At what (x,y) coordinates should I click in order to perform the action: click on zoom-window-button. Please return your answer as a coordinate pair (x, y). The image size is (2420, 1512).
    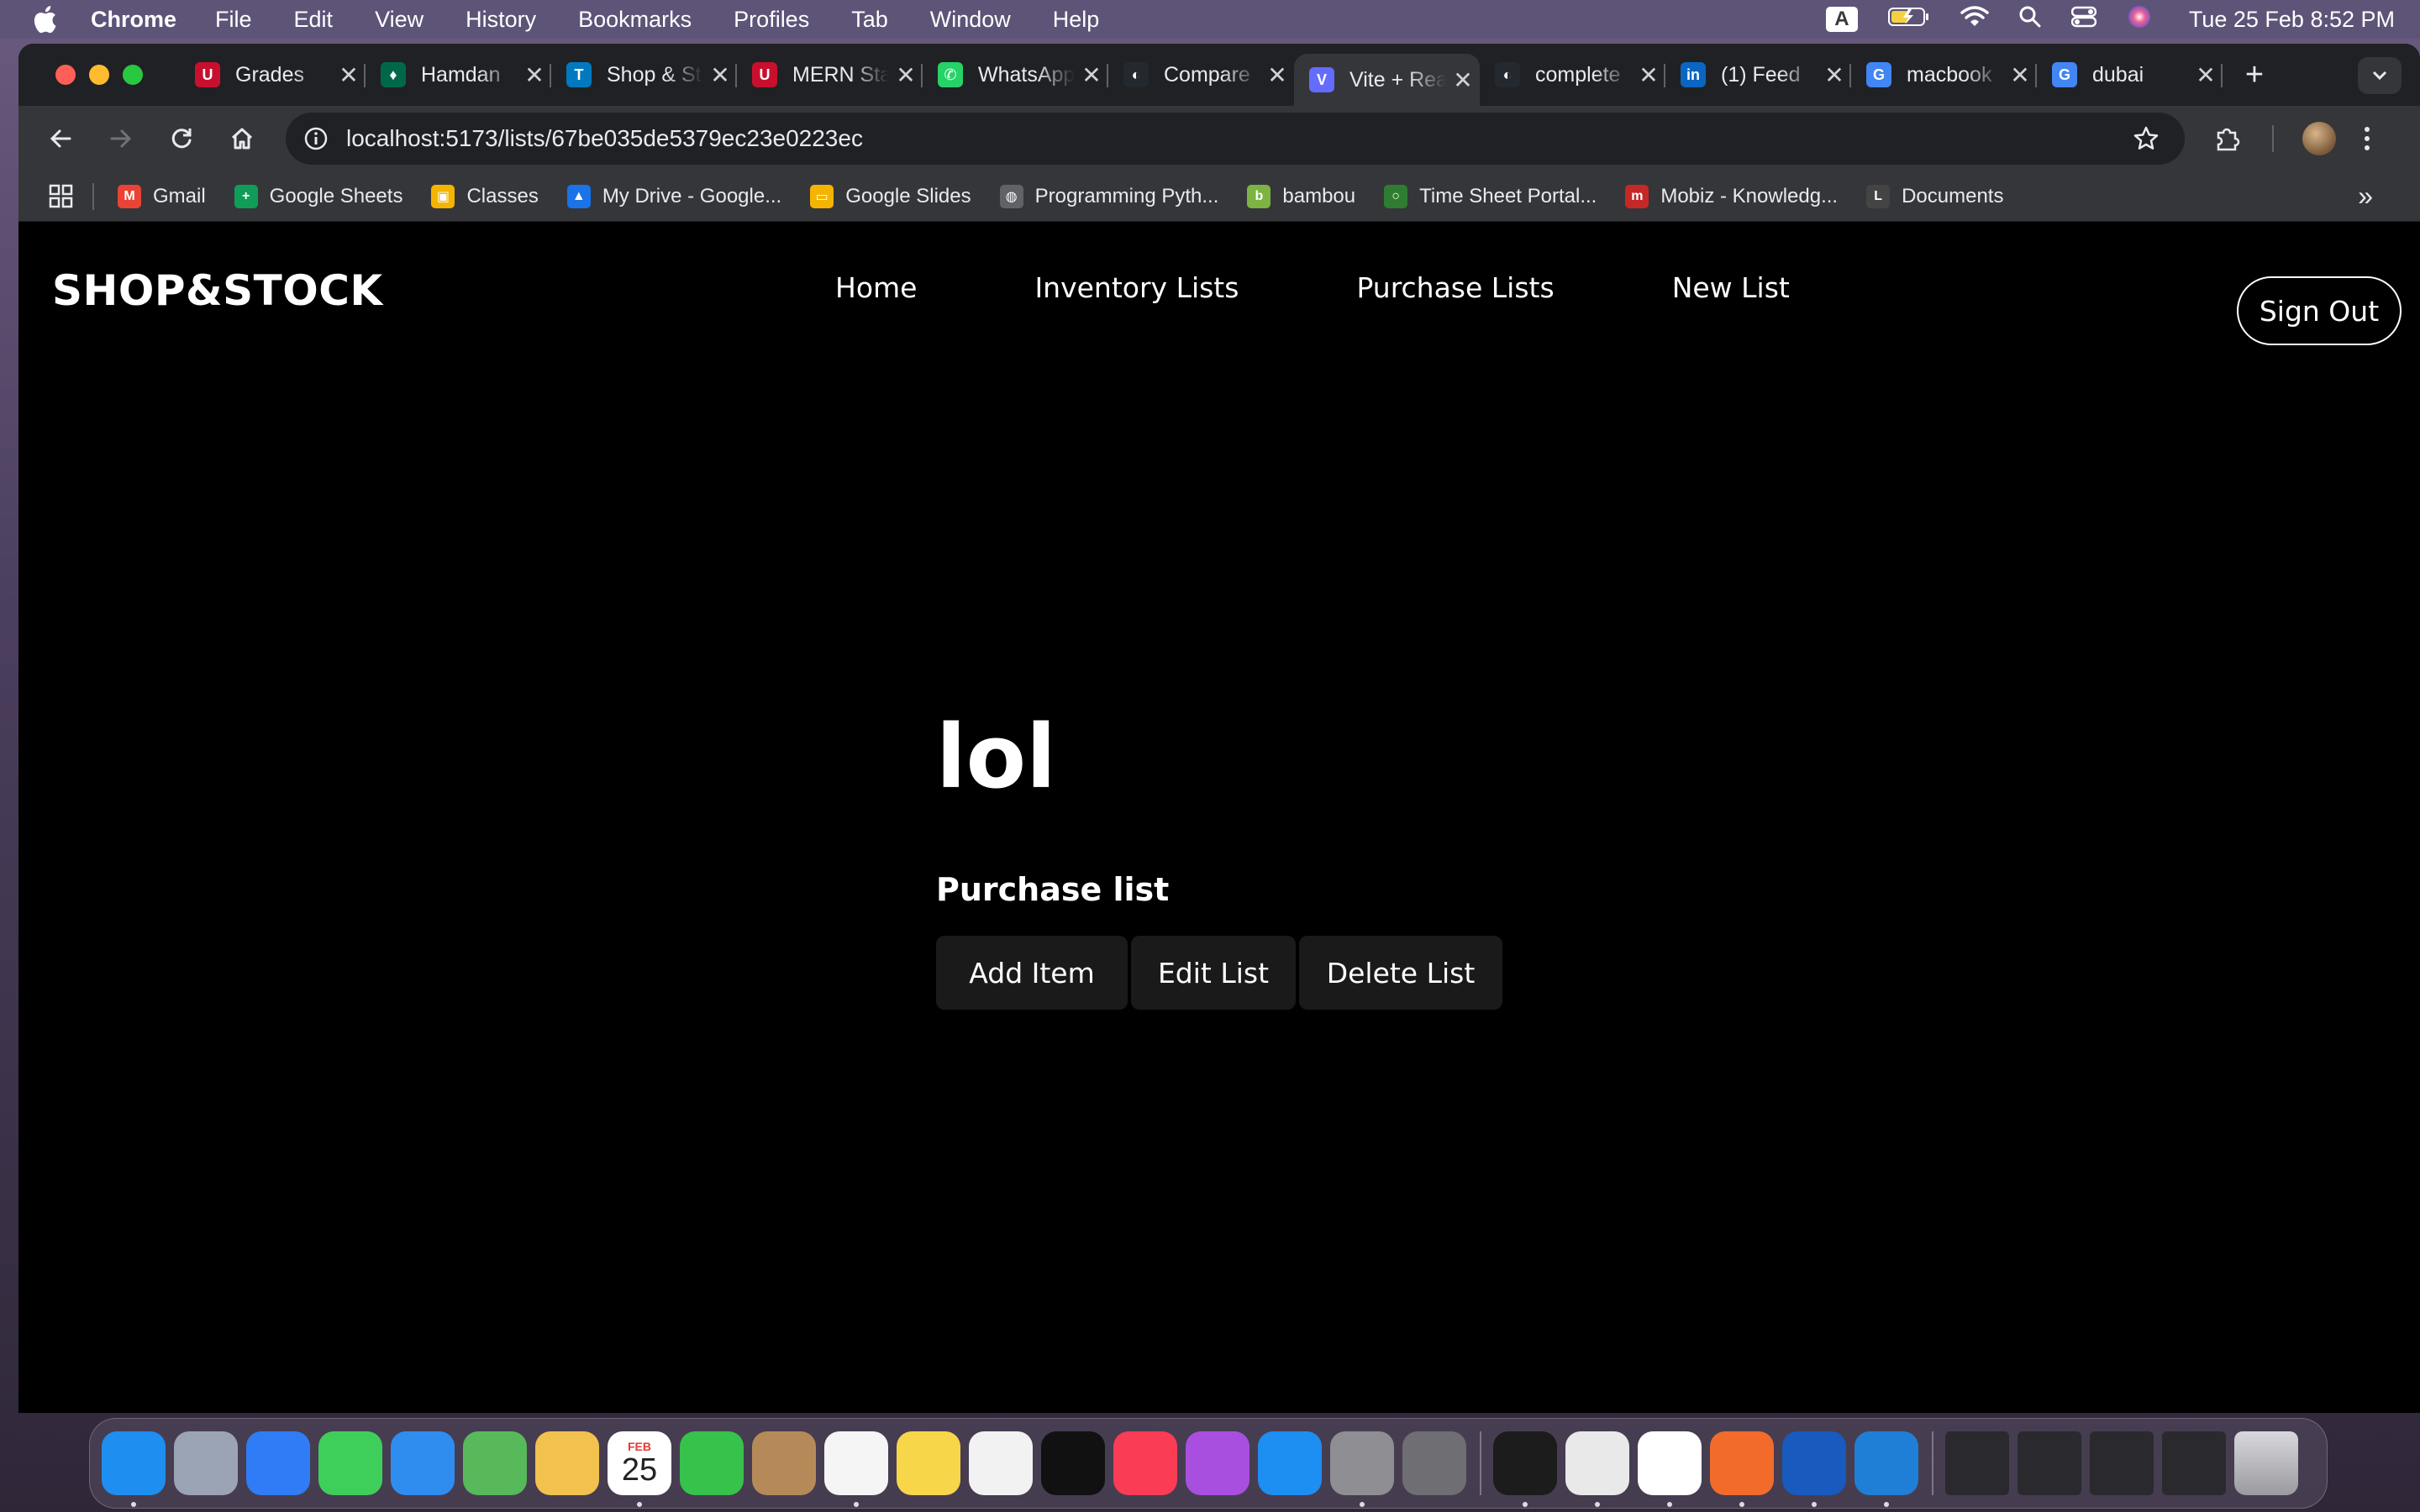
    Looking at the image, I should click on (133, 75).